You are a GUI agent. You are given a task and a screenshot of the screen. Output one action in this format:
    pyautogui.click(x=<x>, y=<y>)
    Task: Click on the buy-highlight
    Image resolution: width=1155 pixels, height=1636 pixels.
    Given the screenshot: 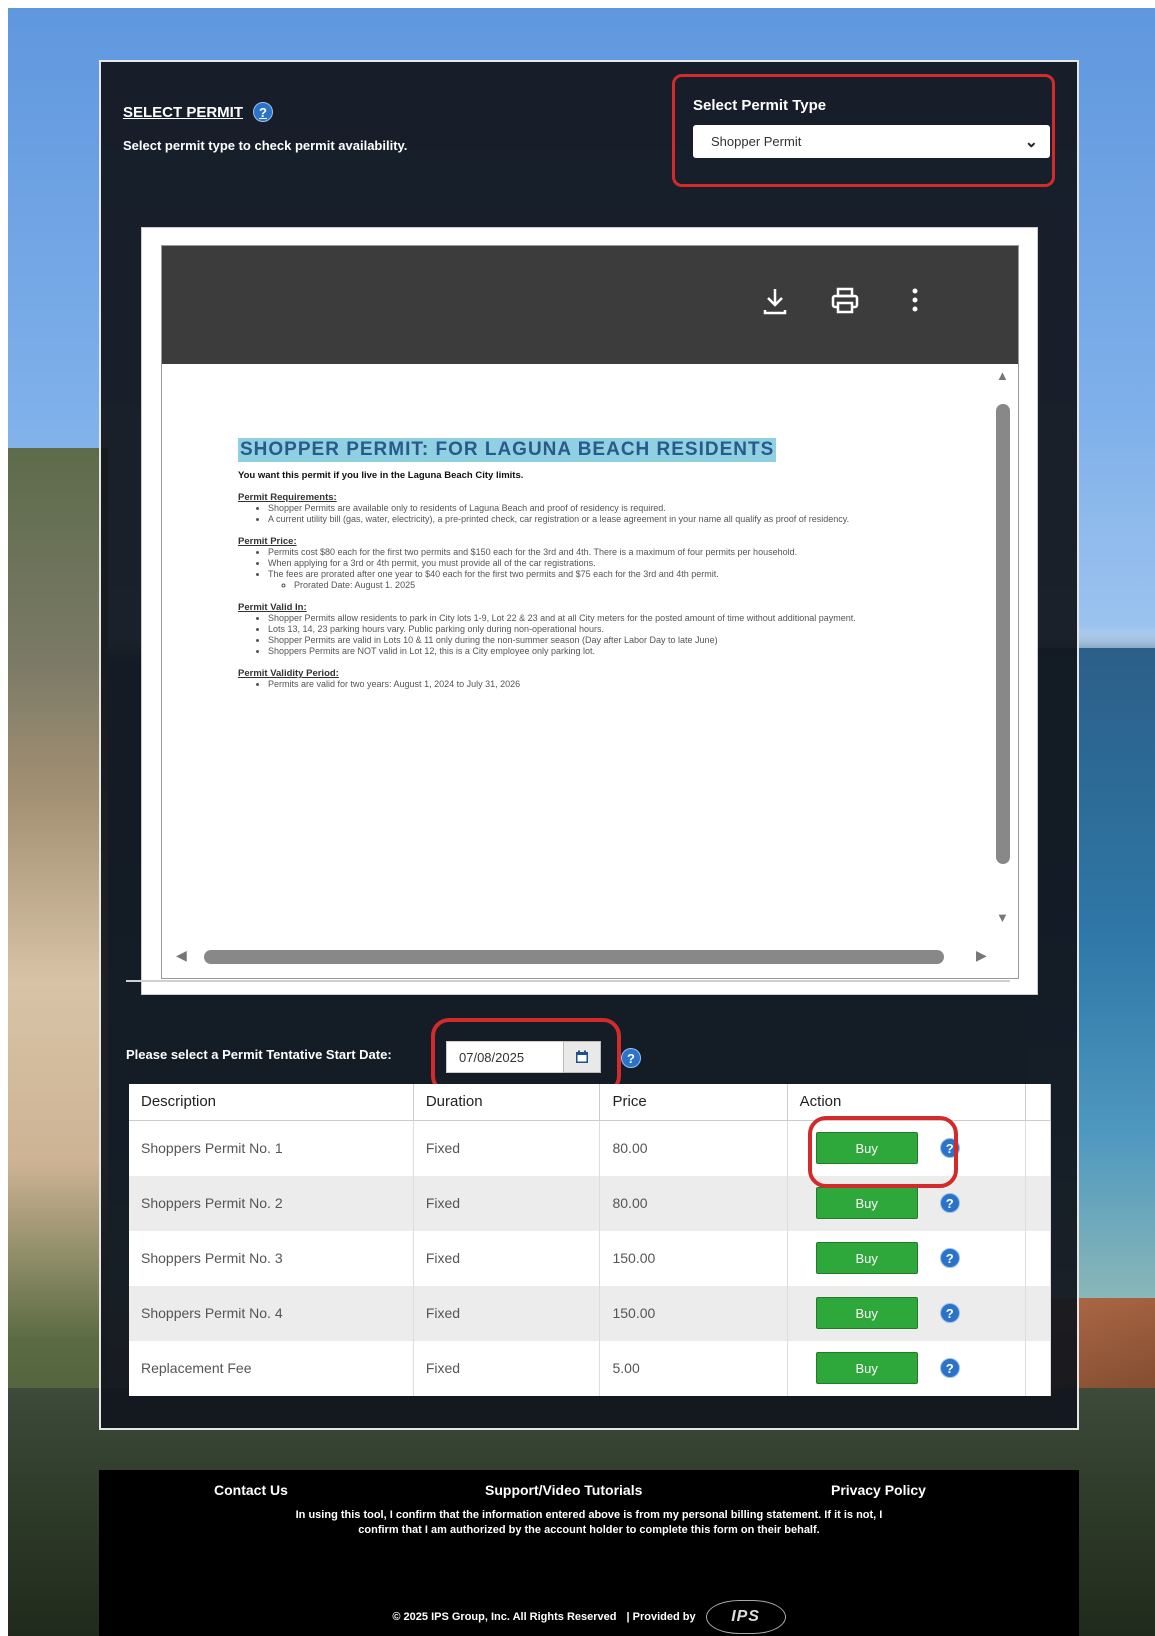 What is the action you would take?
    pyautogui.click(x=883, y=1152)
    